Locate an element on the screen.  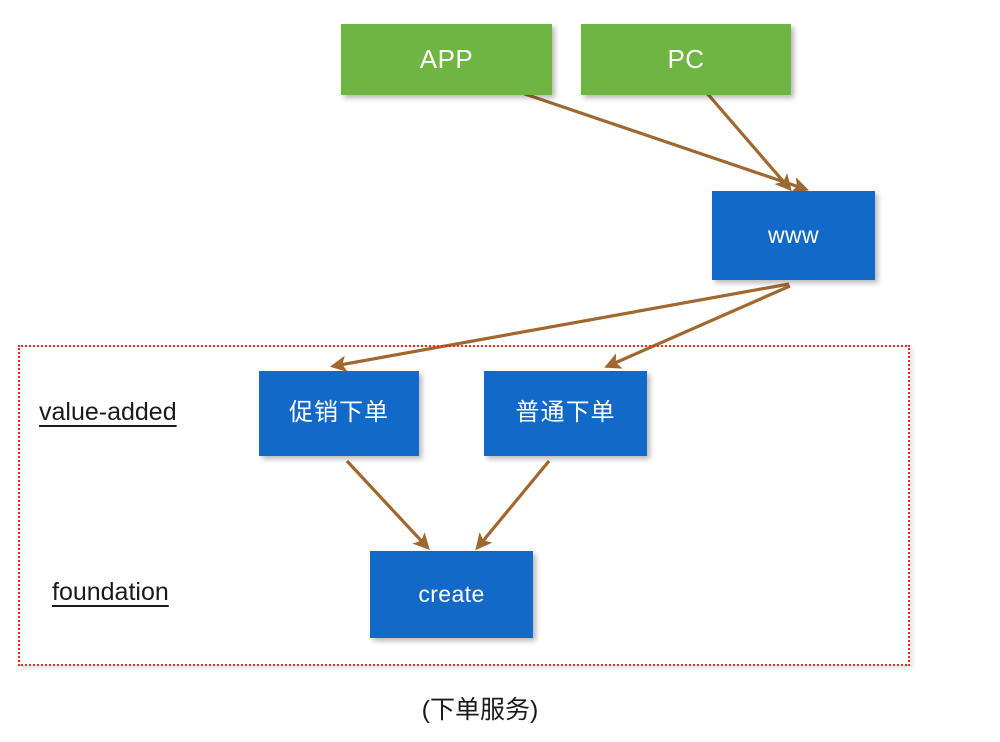
node-promo-order: 促销下单 is located at coordinates (339, 413).